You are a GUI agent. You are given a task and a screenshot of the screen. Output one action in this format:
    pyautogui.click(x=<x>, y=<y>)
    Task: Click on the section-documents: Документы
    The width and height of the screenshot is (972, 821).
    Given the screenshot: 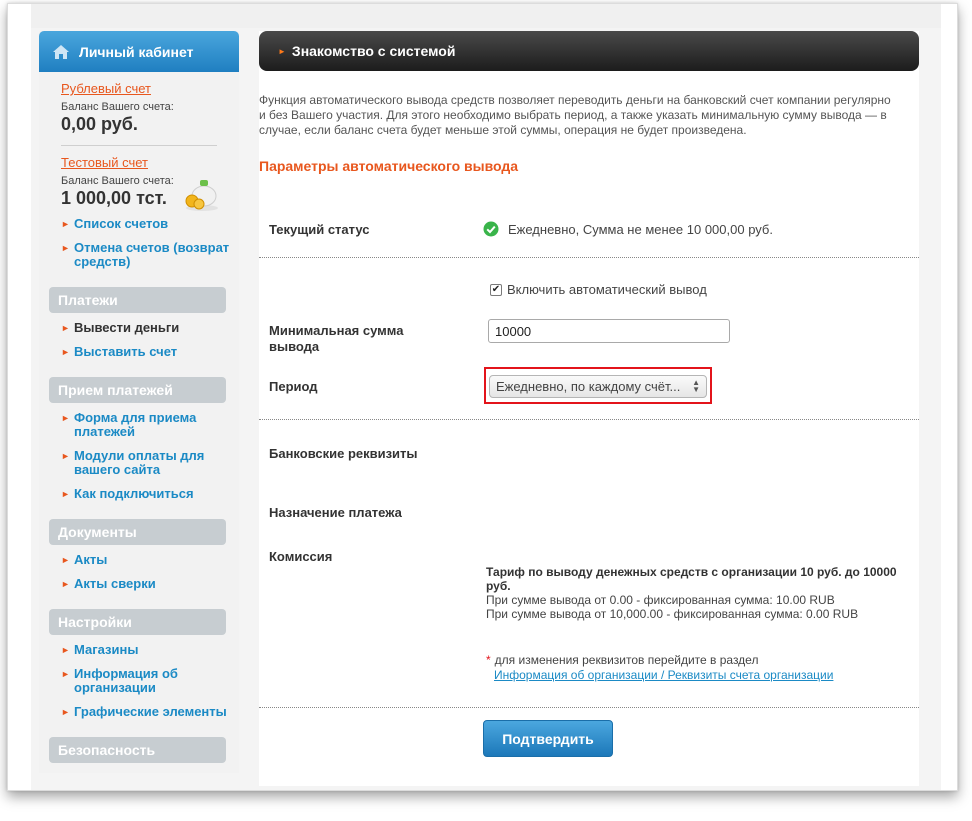 What is the action you would take?
    pyautogui.click(x=137, y=532)
    